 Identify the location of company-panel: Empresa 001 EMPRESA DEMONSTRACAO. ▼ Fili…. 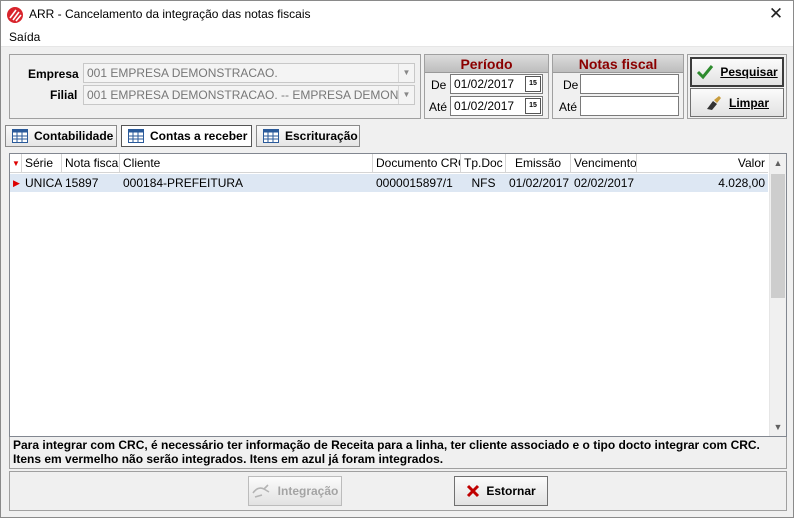
(215, 86).